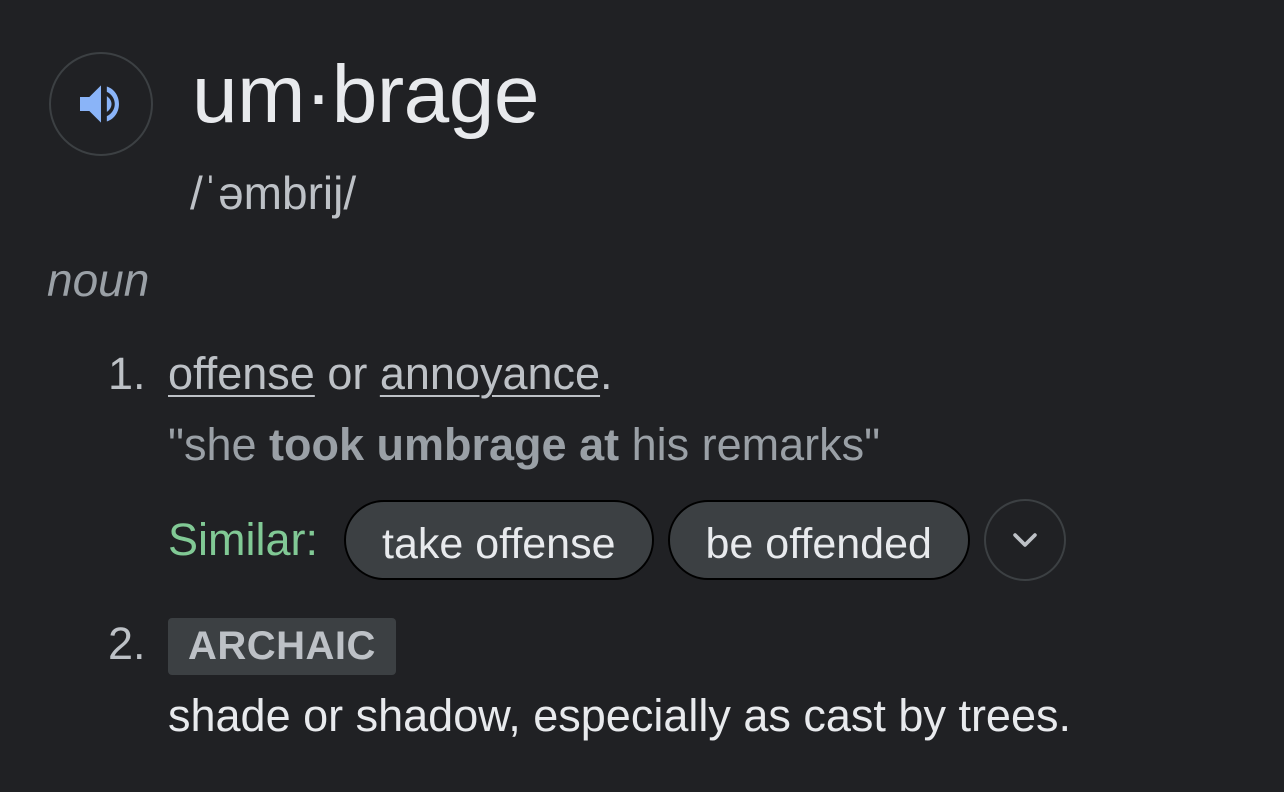 This screenshot has height=792, width=1284. I want to click on example-text-bold: took umbrage at, so click(444, 444).